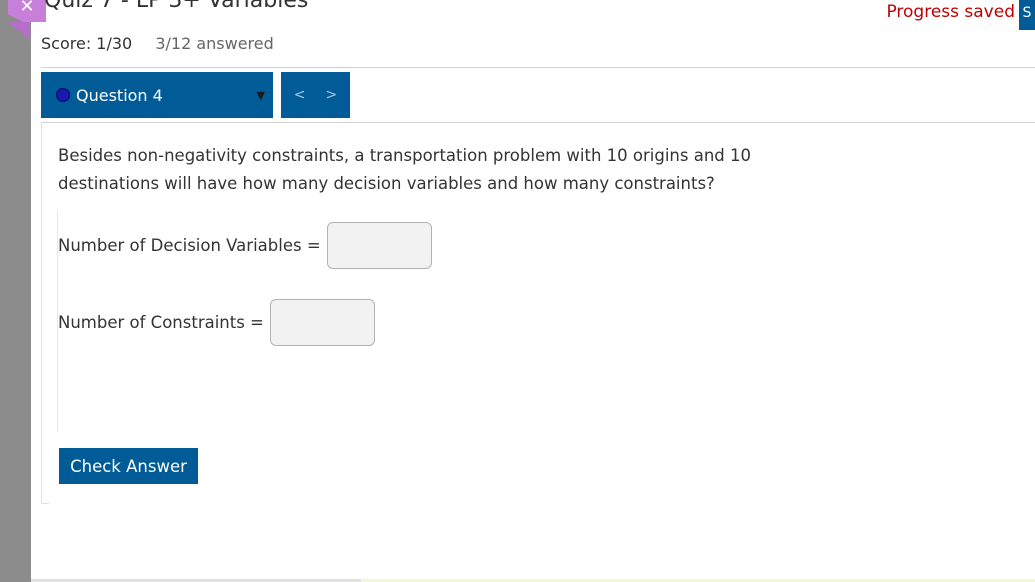  I want to click on question-nav-buttons: < >, so click(315, 95).